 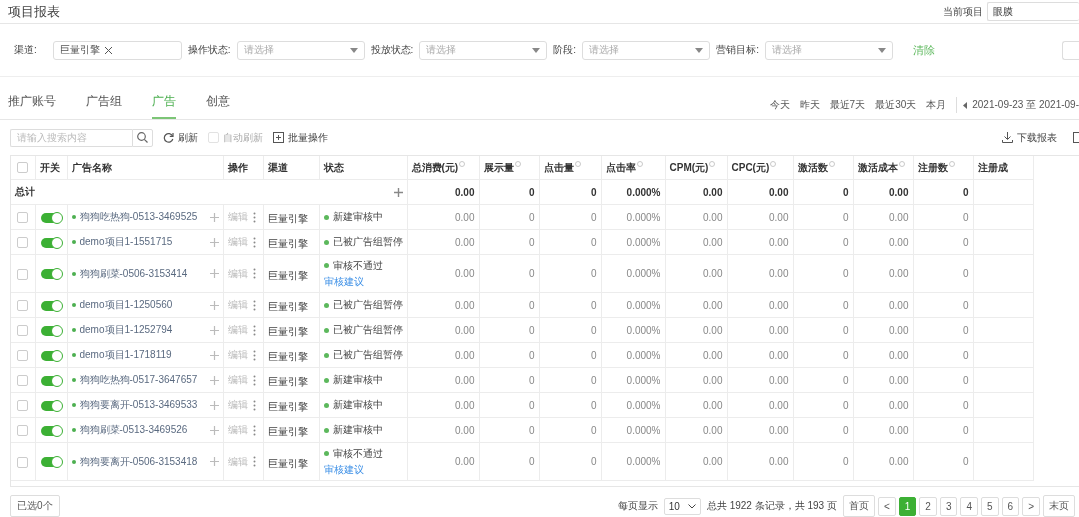 What do you see at coordinates (896, 105) in the screenshot?
I see `date-shortcut-link: 最近30天` at bounding box center [896, 105].